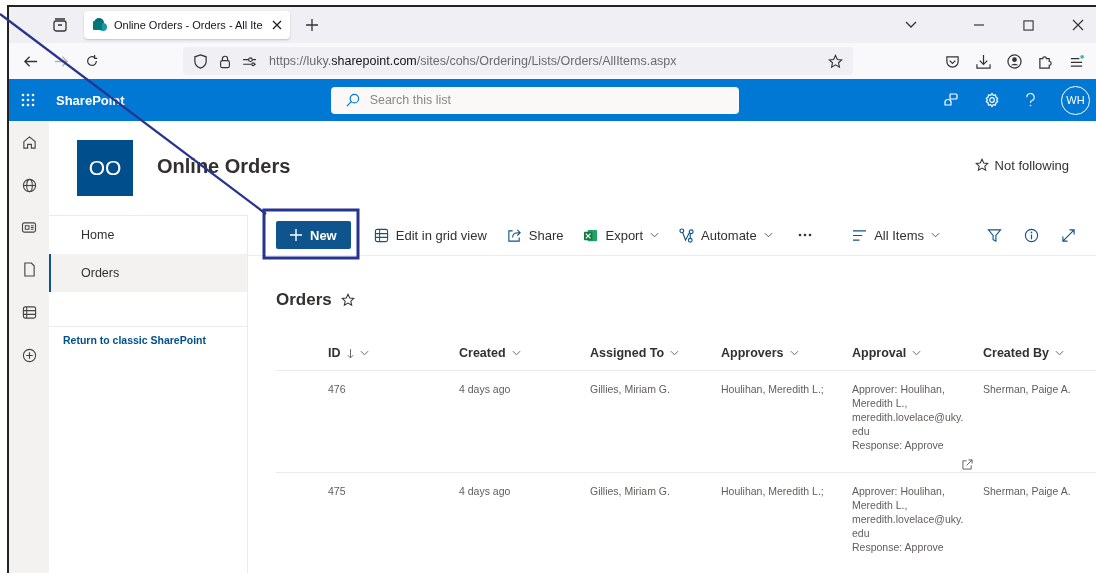 The height and width of the screenshot is (573, 1096). Describe the element at coordinates (647, 353) in the screenshot. I see `column-header: Assigned To` at that location.